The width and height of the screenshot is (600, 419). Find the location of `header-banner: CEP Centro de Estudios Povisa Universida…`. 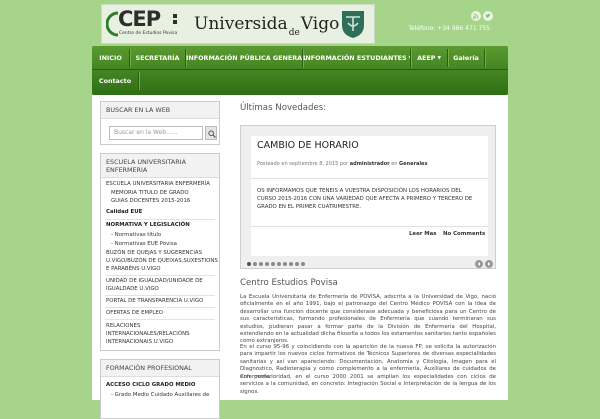

header-banner: CEP Centro de Estudios Povisa Universida… is located at coordinates (238, 24).